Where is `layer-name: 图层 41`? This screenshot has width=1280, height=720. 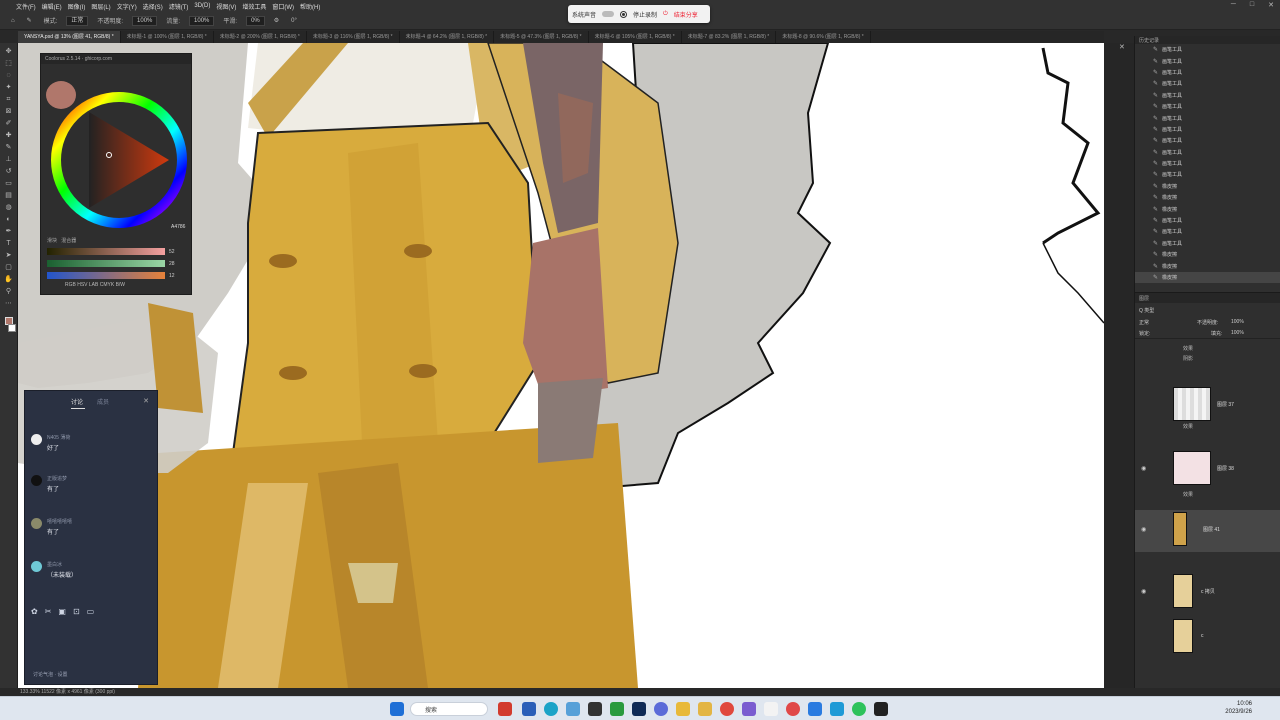
layer-name: 图层 41 is located at coordinates (1211, 529).